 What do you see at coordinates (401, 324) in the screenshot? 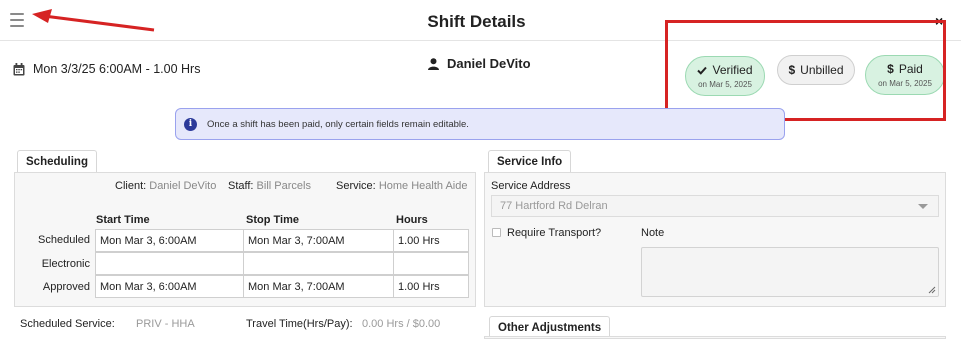
I see `travel-time-value: 0.00 Hrs / $0.00` at bounding box center [401, 324].